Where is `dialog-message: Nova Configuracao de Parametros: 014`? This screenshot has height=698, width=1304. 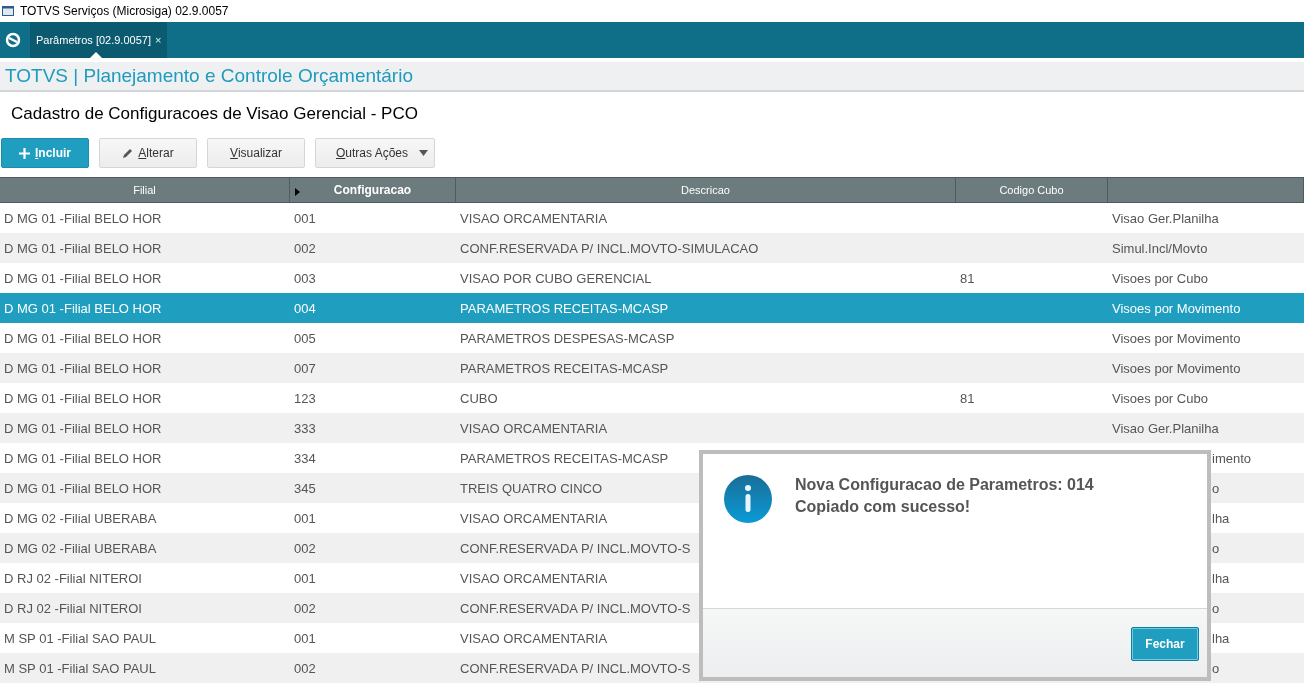 dialog-message: Nova Configuracao de Parametros: 014 is located at coordinates (944, 485).